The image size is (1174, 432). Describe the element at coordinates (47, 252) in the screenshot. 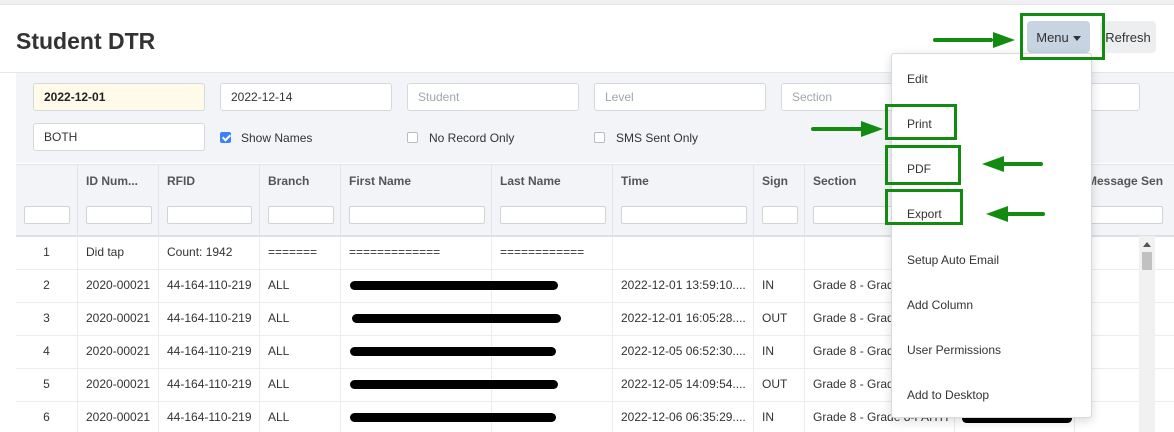

I see `row-number: 1` at that location.